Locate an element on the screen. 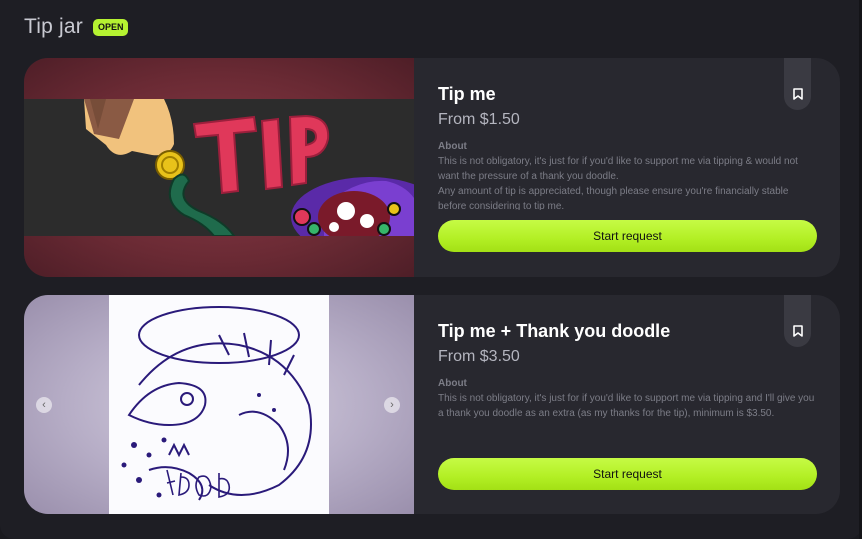  chevron-left-icon: ‹ is located at coordinates (44, 404).